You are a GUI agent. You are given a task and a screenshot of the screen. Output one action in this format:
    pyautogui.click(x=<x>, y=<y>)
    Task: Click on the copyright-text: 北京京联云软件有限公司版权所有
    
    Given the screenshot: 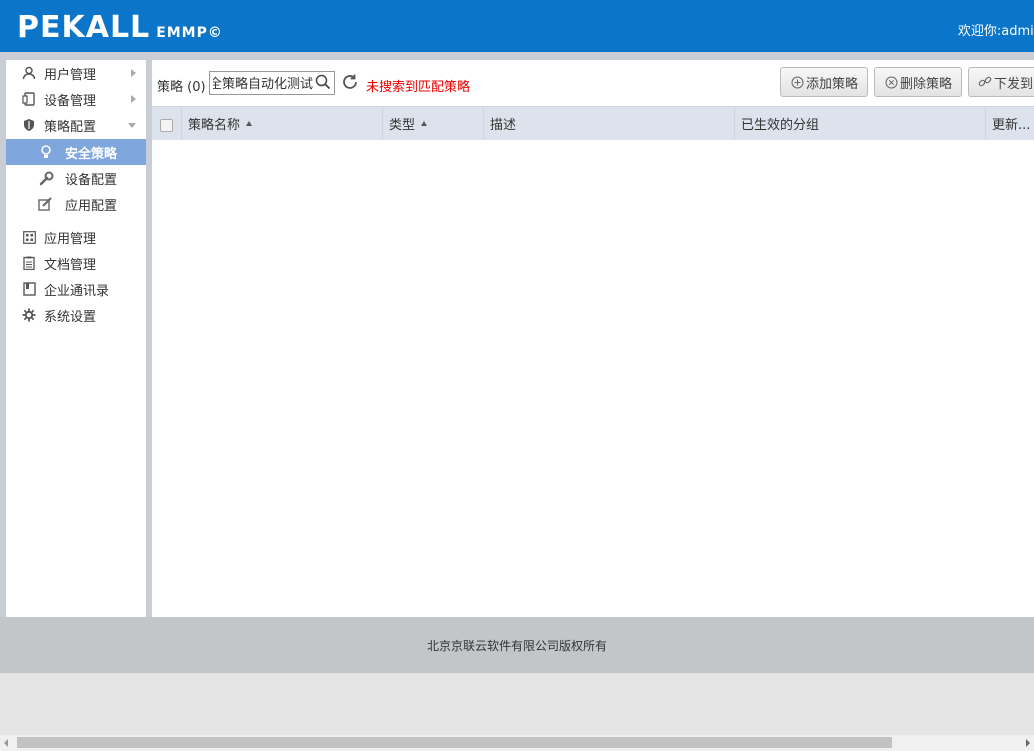 What is the action you would take?
    pyautogui.click(x=516, y=645)
    